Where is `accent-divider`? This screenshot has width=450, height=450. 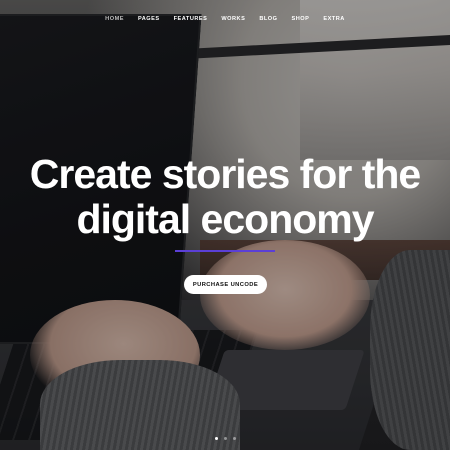 accent-divider is located at coordinates (225, 251).